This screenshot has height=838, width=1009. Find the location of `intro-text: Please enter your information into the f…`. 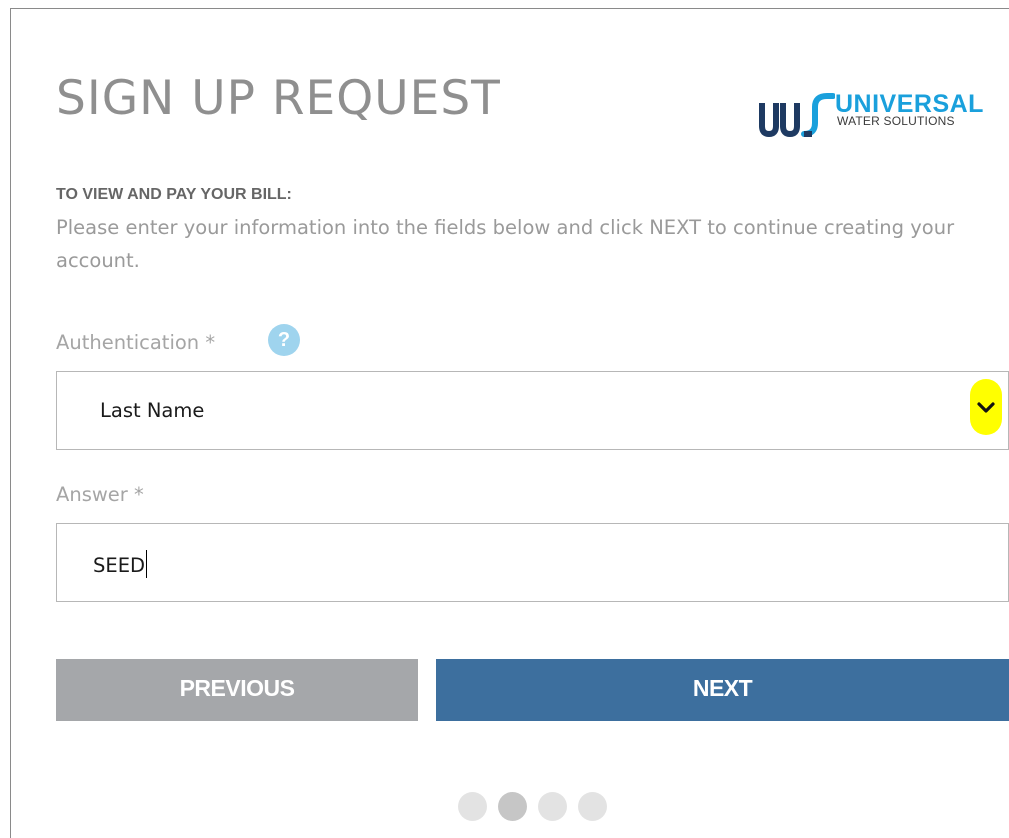

intro-text: Please enter your information into the f… is located at coordinates (505, 244).